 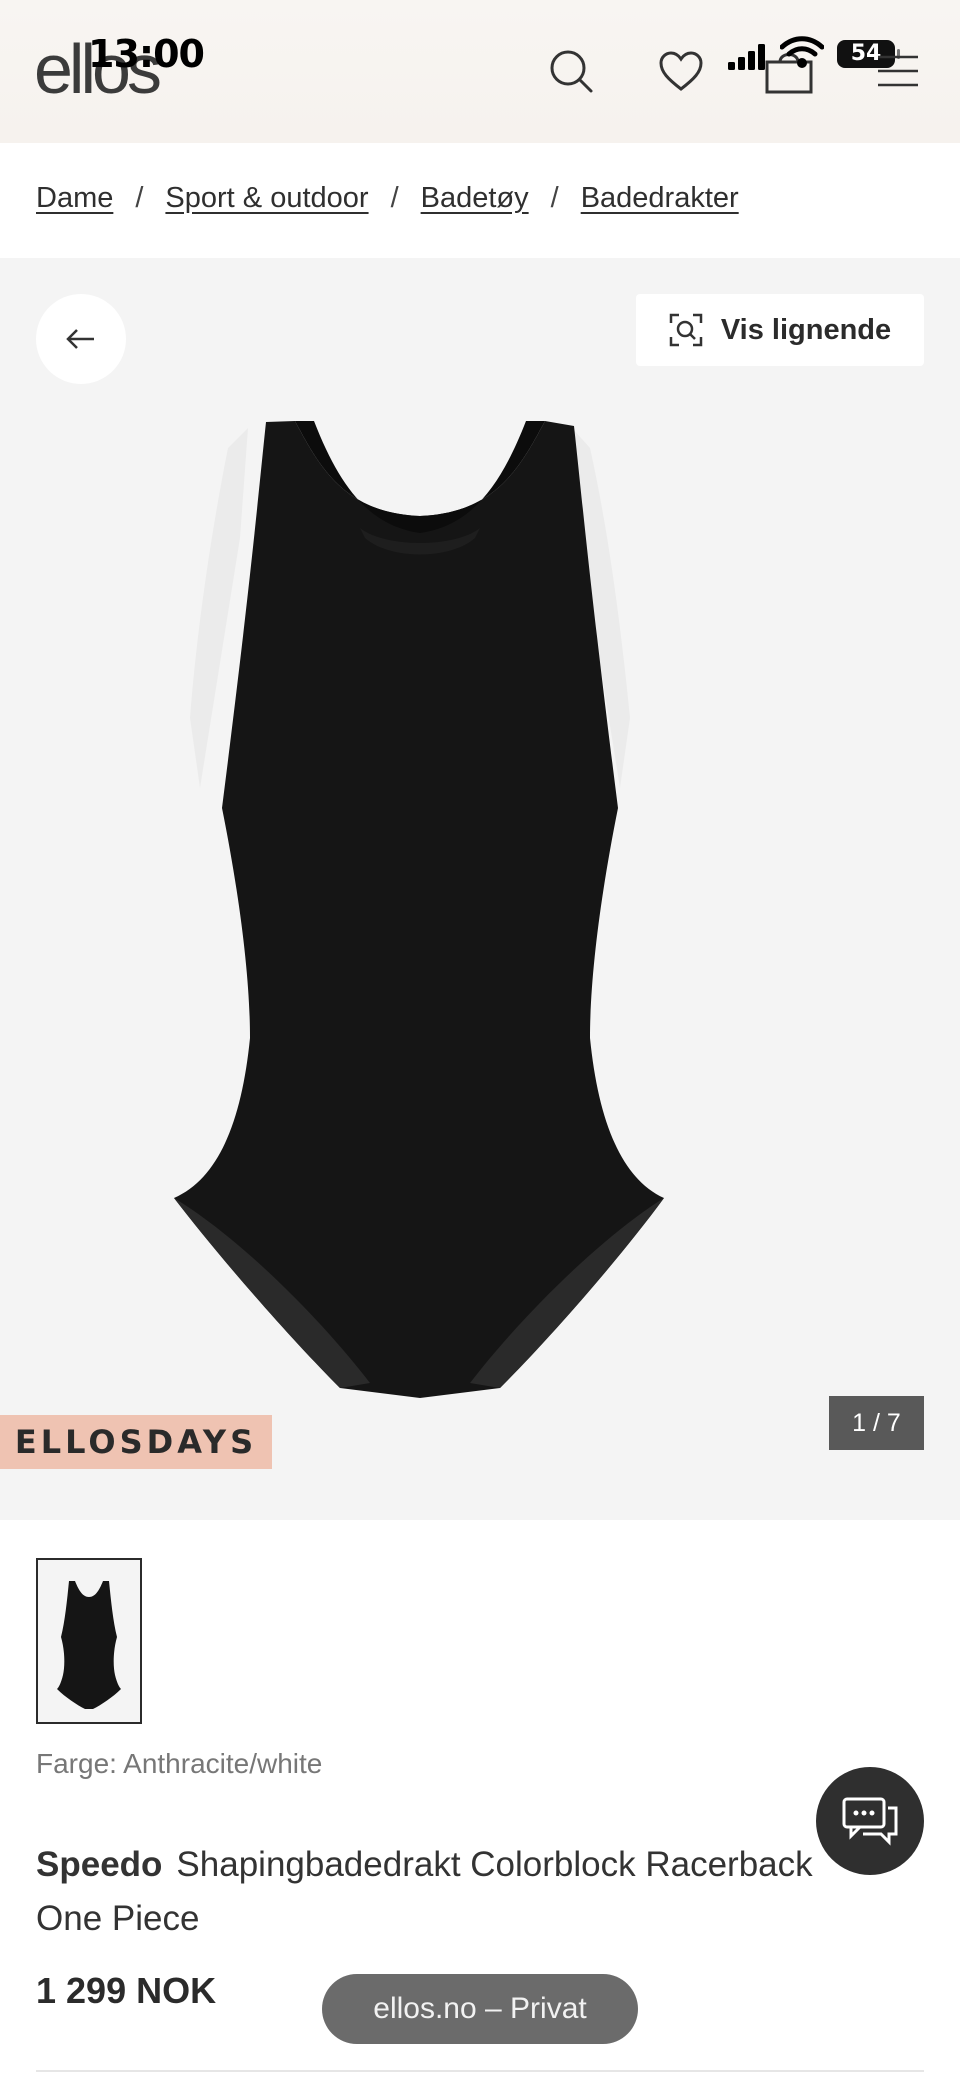 I want to click on breadcrumb-dame: Dame, so click(x=74, y=198).